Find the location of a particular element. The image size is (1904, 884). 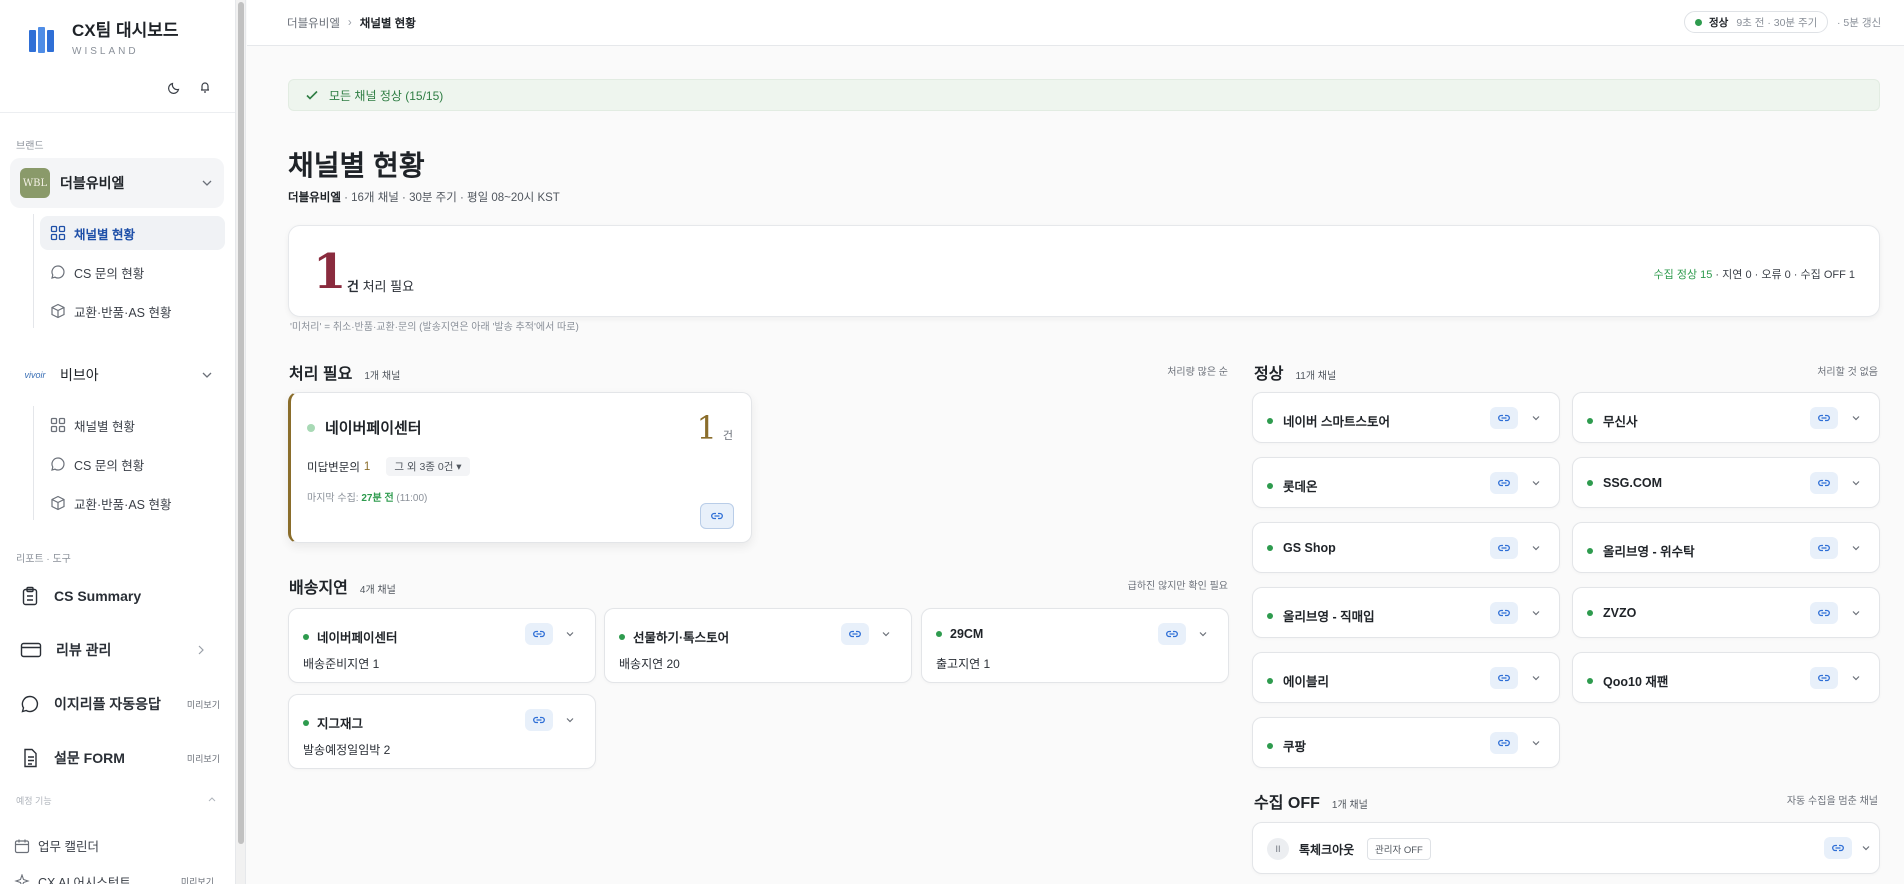

nav-vivoir-returns: 교환·반품·AS 현황 is located at coordinates (132, 503).